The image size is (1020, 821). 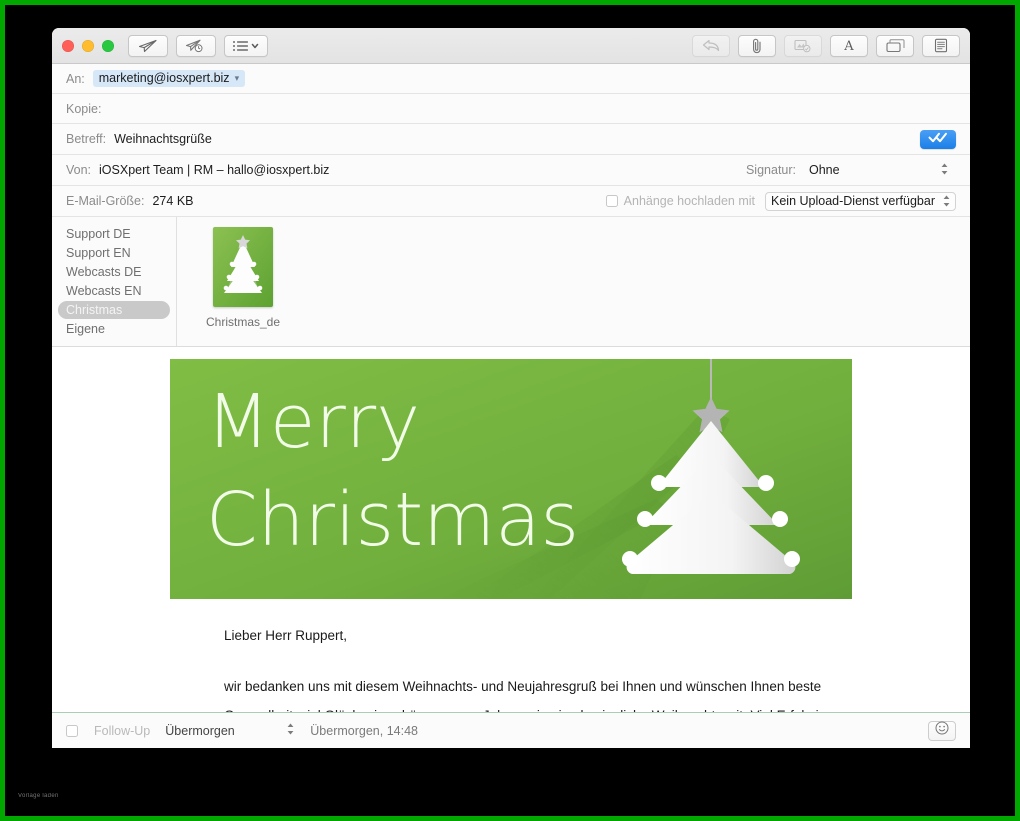 What do you see at coordinates (72, 730) in the screenshot?
I see `followup-checkbox` at bounding box center [72, 730].